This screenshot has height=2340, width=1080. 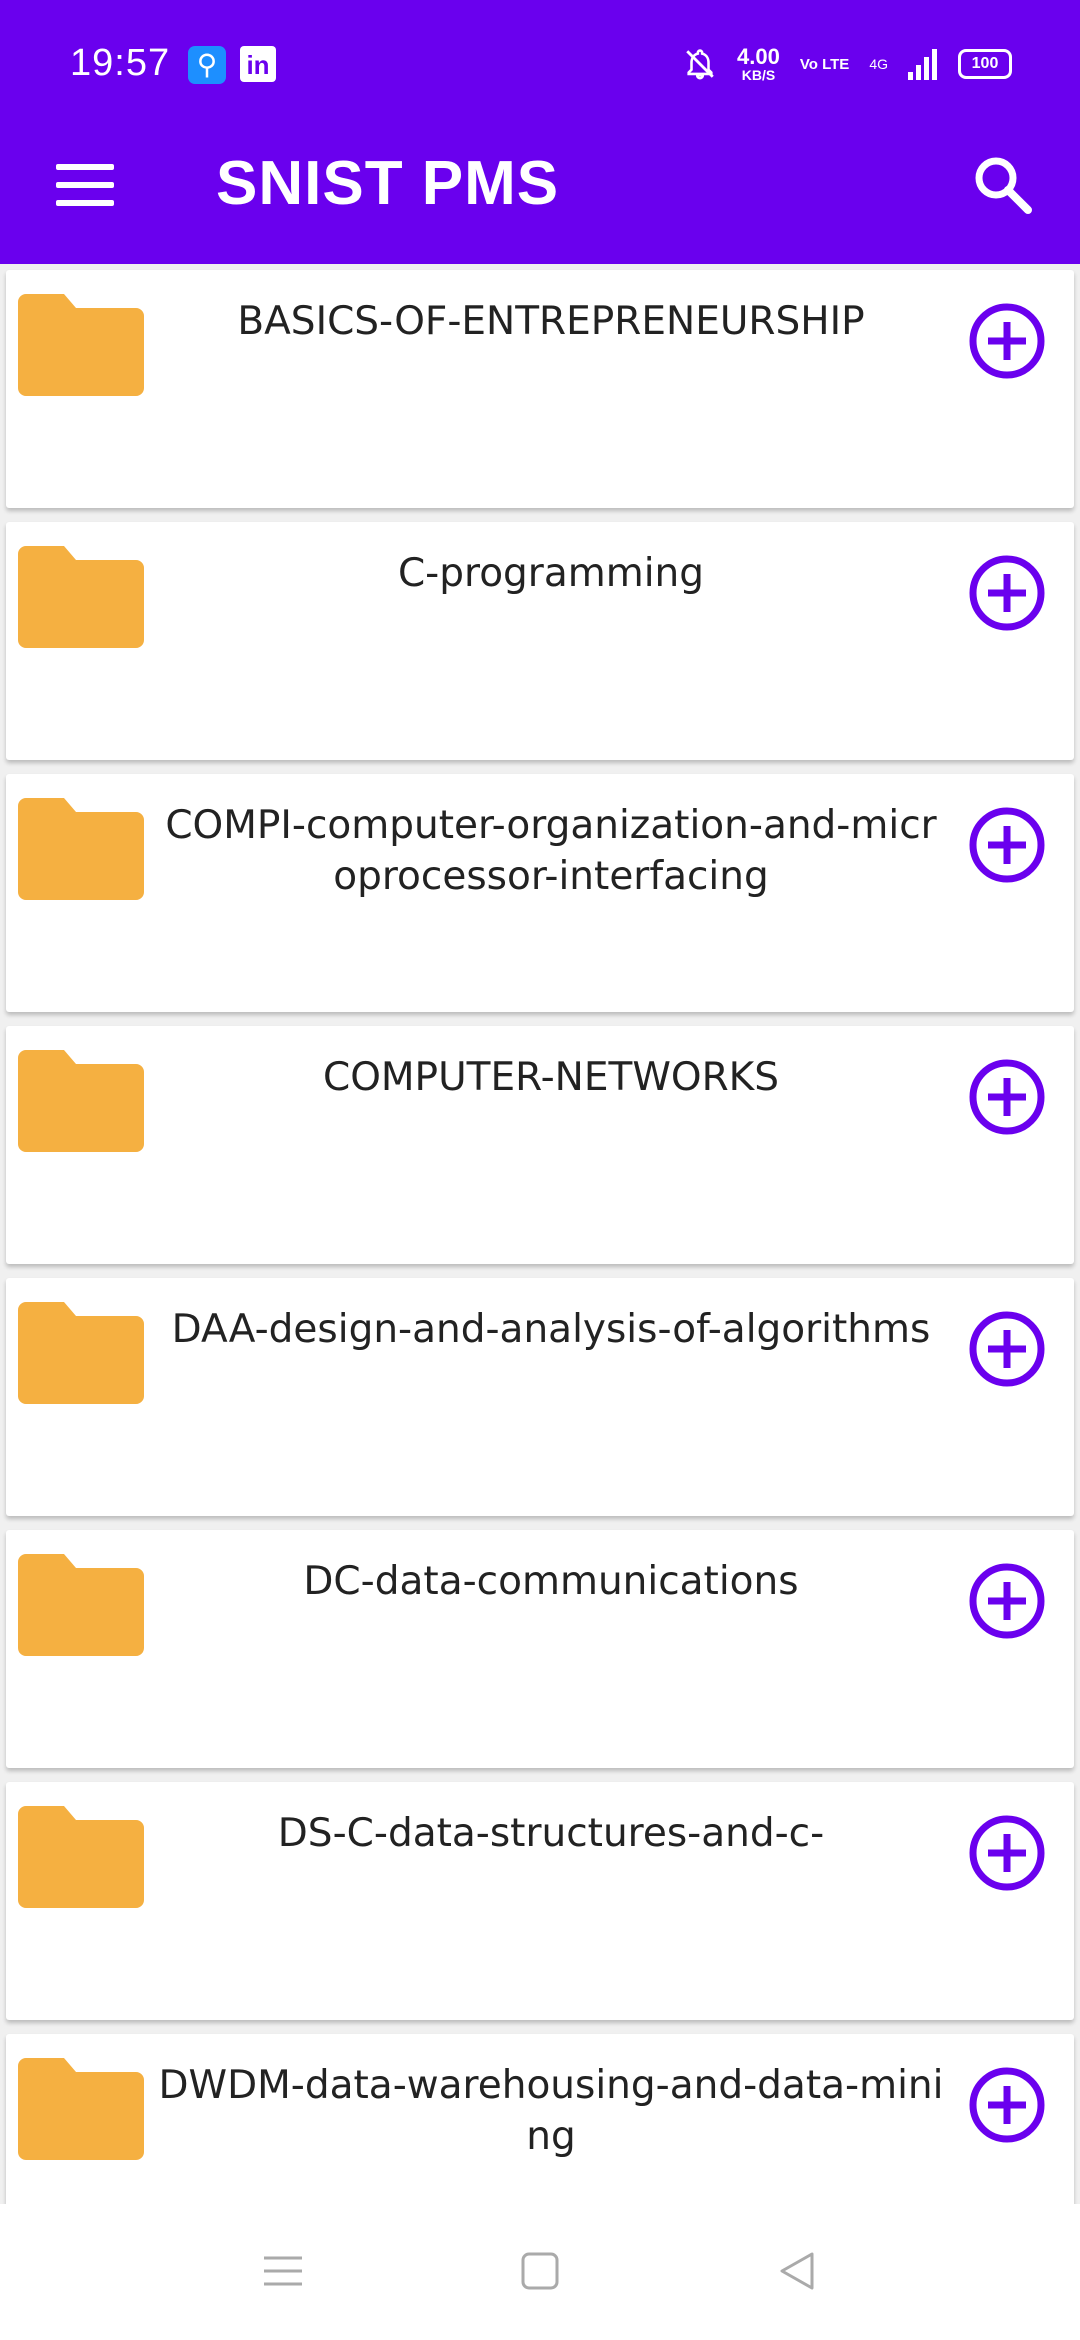 I want to click on folder-card: DWDM-data-warehousing-and-data-mining, so click(x=540, y=2119).